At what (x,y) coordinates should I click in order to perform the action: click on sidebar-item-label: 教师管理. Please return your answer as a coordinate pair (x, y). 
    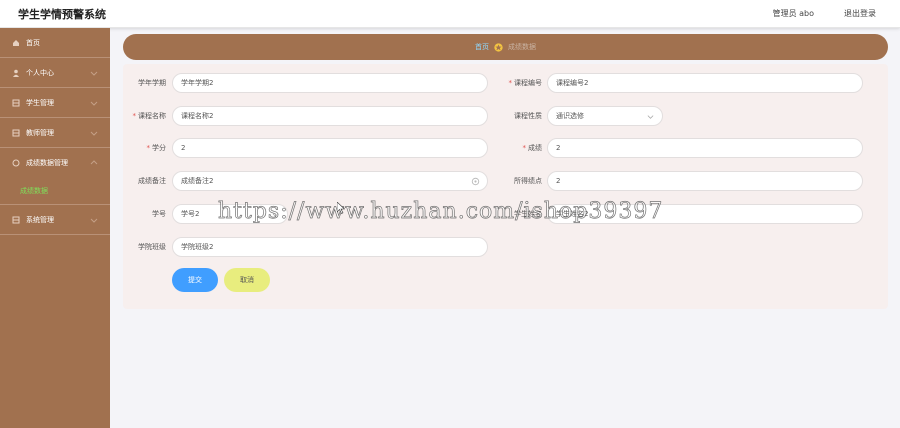
    Looking at the image, I should click on (40, 132).